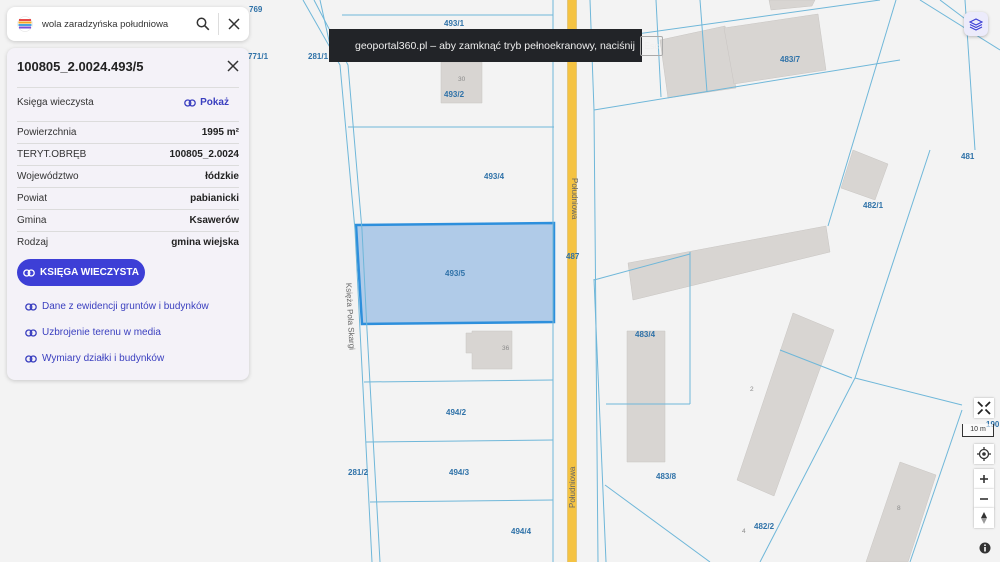 The height and width of the screenshot is (562, 1000). I want to click on search-bar: wola zaradzyńska południowa, so click(128, 24).